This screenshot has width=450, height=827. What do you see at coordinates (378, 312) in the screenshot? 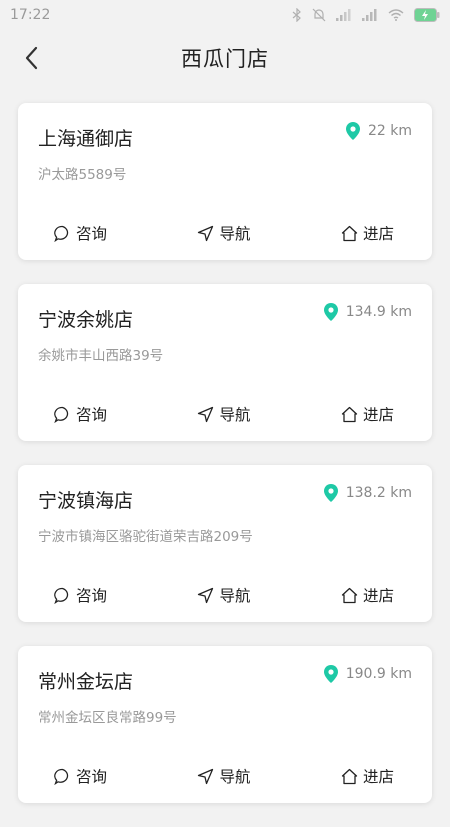
I see `distance-text: 134.9 km` at bounding box center [378, 312].